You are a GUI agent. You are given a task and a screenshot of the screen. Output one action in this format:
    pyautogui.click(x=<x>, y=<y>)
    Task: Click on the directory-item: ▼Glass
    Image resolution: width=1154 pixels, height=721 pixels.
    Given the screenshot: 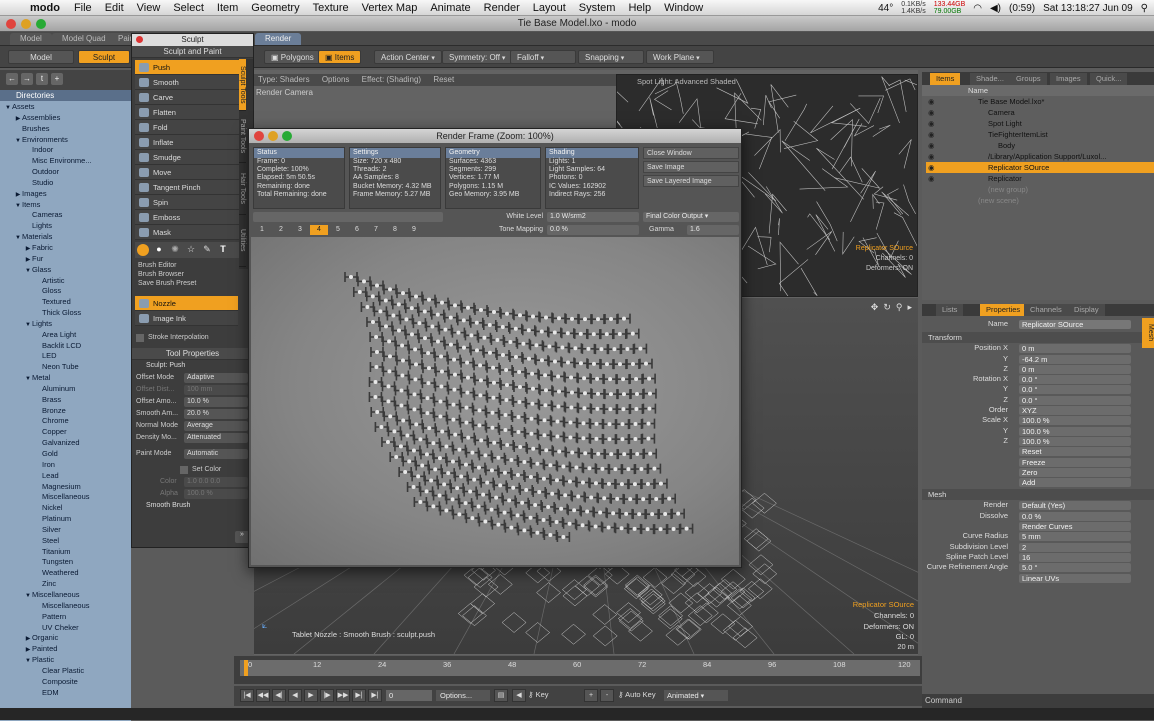 What is the action you would take?
    pyautogui.click(x=65, y=270)
    